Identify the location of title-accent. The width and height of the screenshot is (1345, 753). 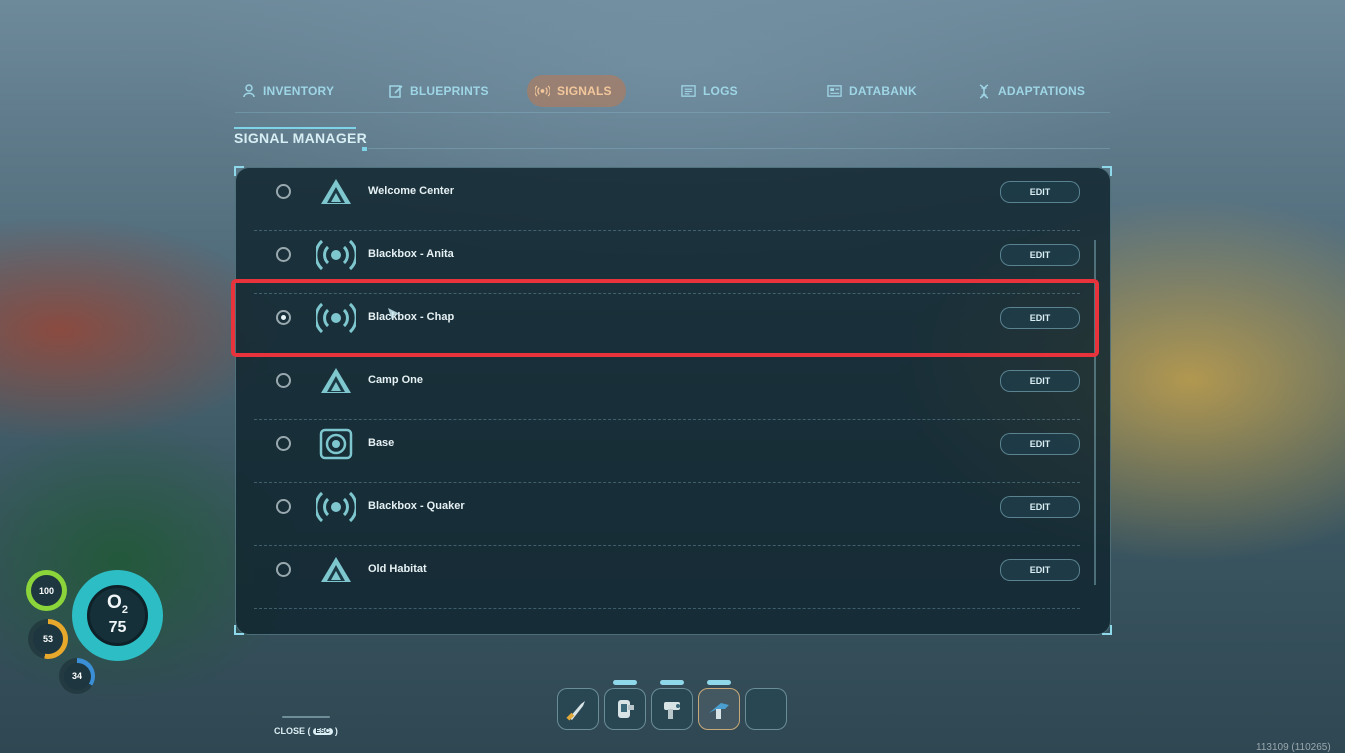
(364, 149).